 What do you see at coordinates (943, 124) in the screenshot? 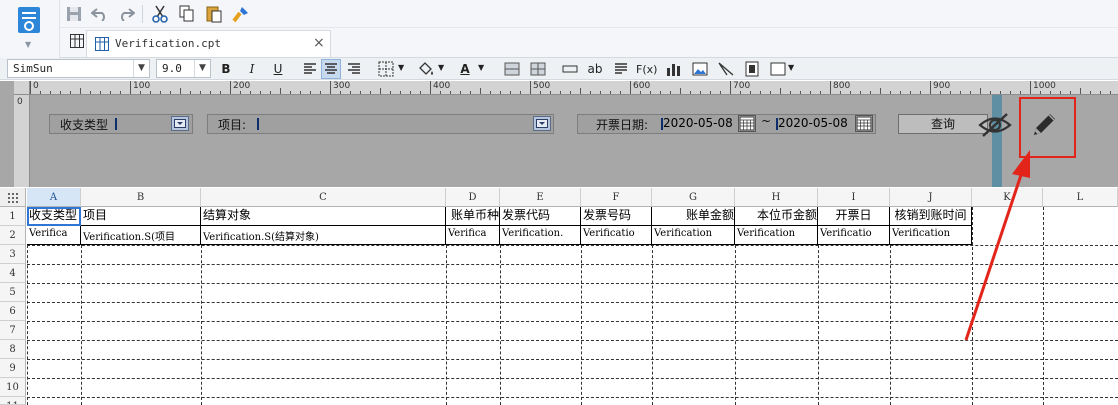
I see `query-button: 查询` at bounding box center [943, 124].